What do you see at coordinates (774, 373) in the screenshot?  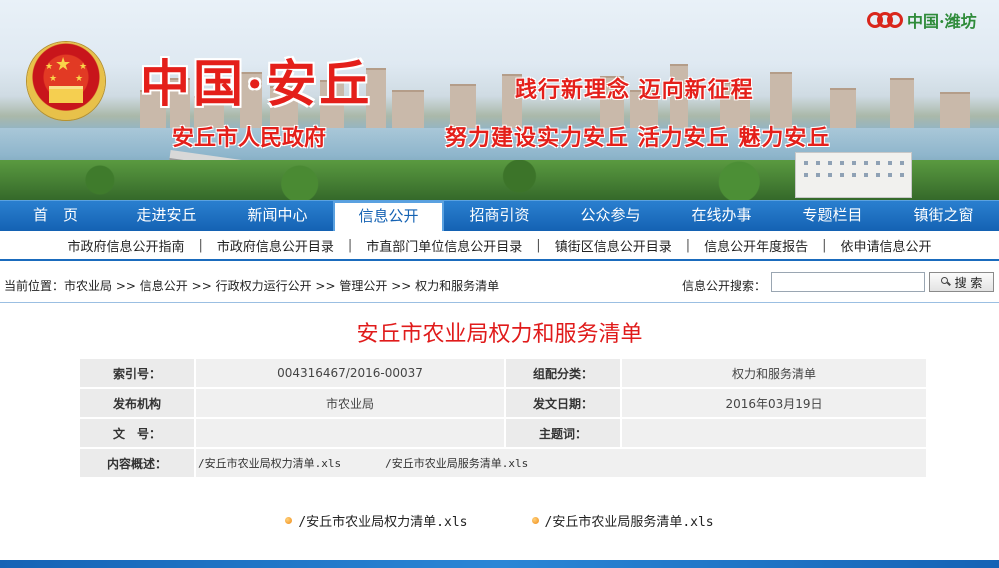 I see `category-value: 权力和服务清单` at bounding box center [774, 373].